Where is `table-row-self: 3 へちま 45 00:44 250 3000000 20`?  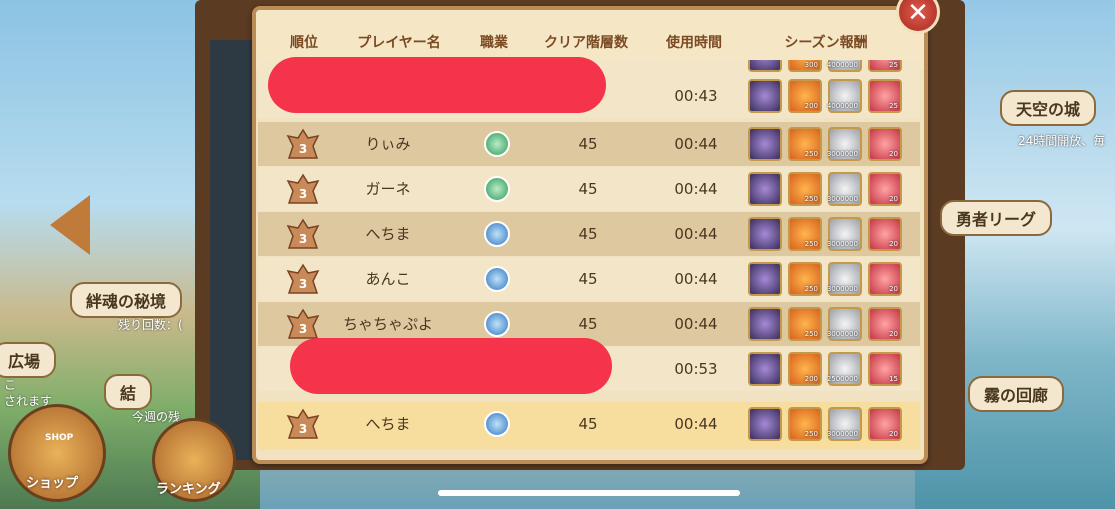
table-row-self: 3 へちま 45 00:44 250 3000000 20 is located at coordinates (589, 426).